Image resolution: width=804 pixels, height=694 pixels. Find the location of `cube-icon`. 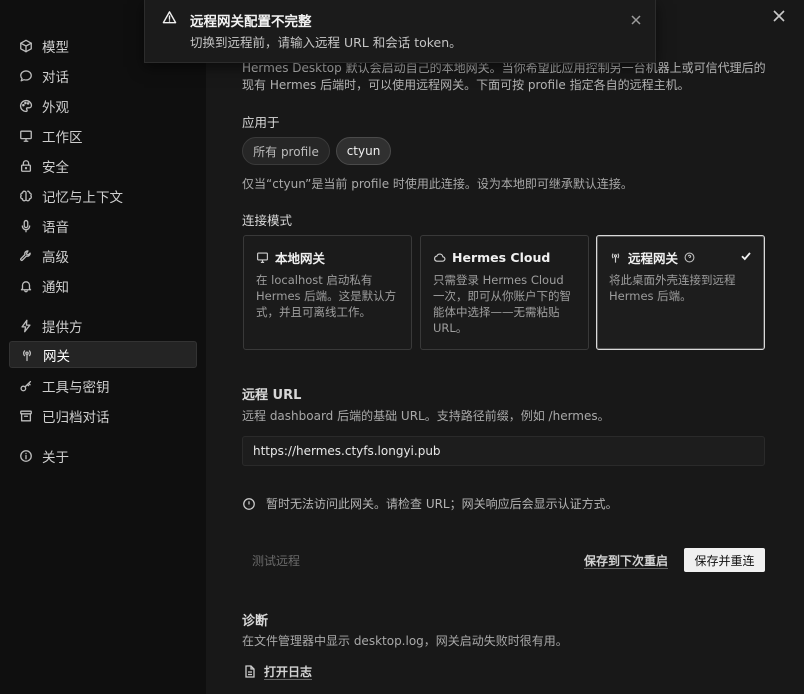

cube-icon is located at coordinates (26, 46).